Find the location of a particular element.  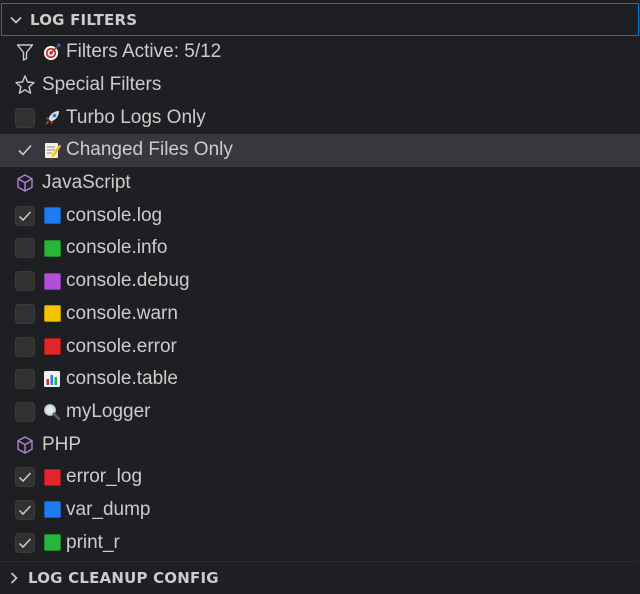

item-label: console.warn is located at coordinates (122, 313).